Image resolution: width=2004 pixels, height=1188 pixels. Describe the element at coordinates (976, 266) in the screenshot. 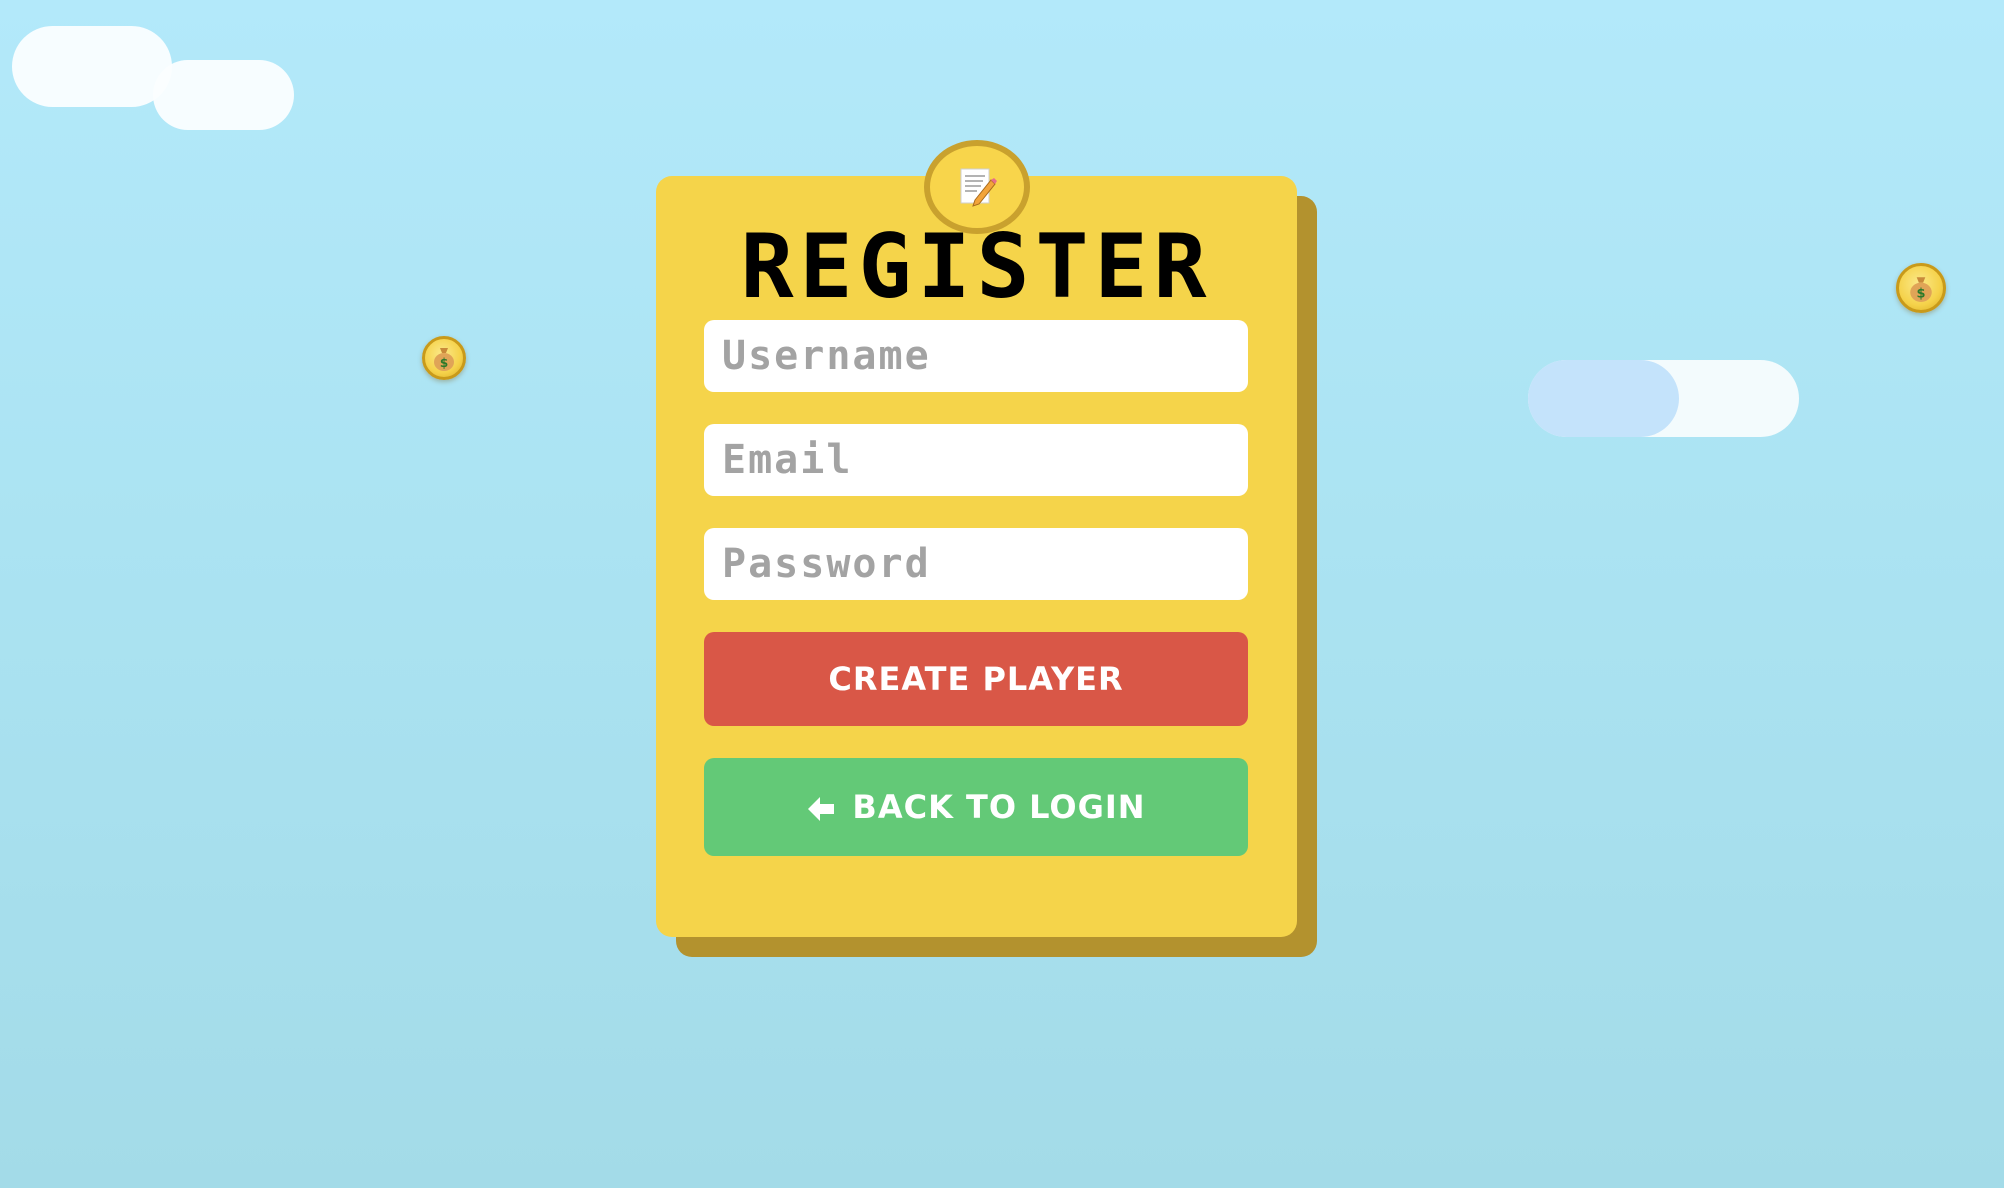

I see `page-title: REGISTER` at that location.